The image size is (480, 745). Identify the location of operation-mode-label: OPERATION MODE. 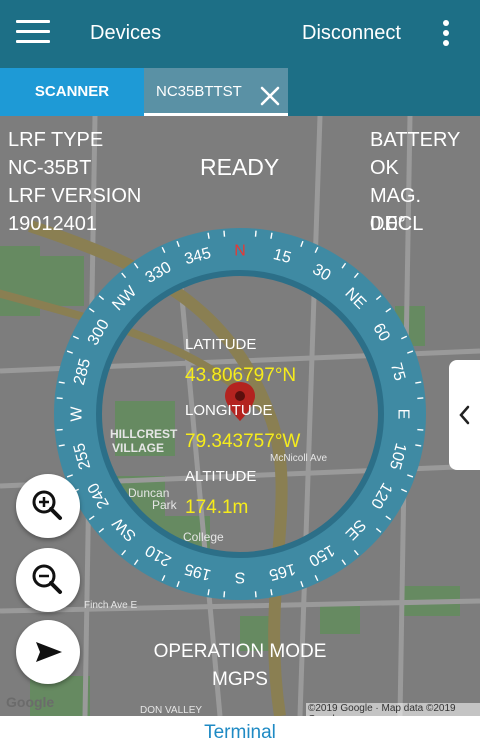
(240, 651).